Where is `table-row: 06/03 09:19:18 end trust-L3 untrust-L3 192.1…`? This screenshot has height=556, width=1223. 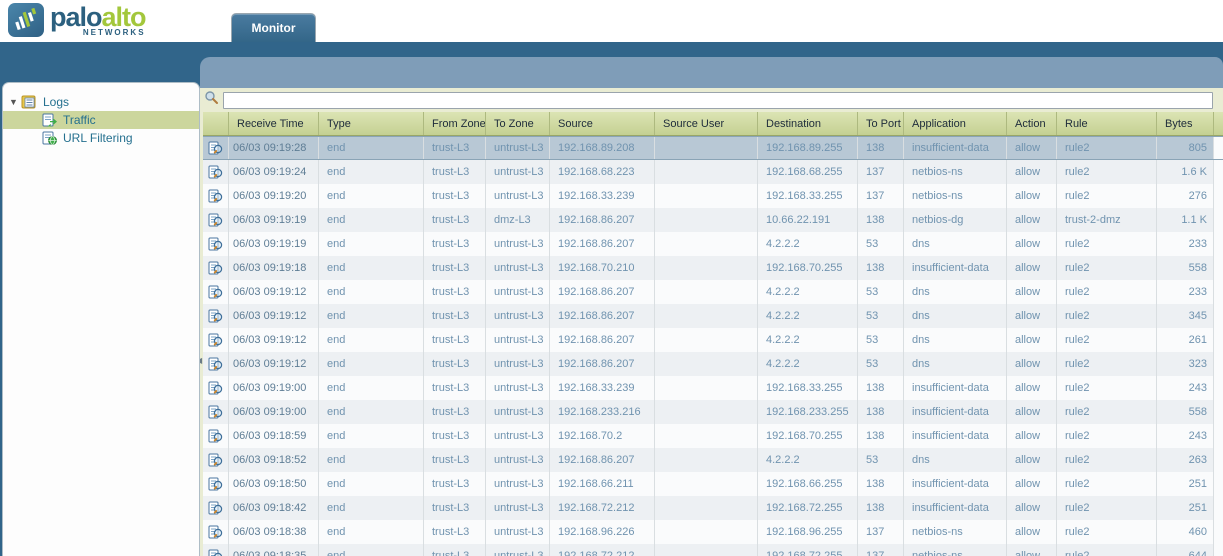
table-row: 06/03 09:19:18 end trust-L3 untrust-L3 192.1… is located at coordinates (713, 268).